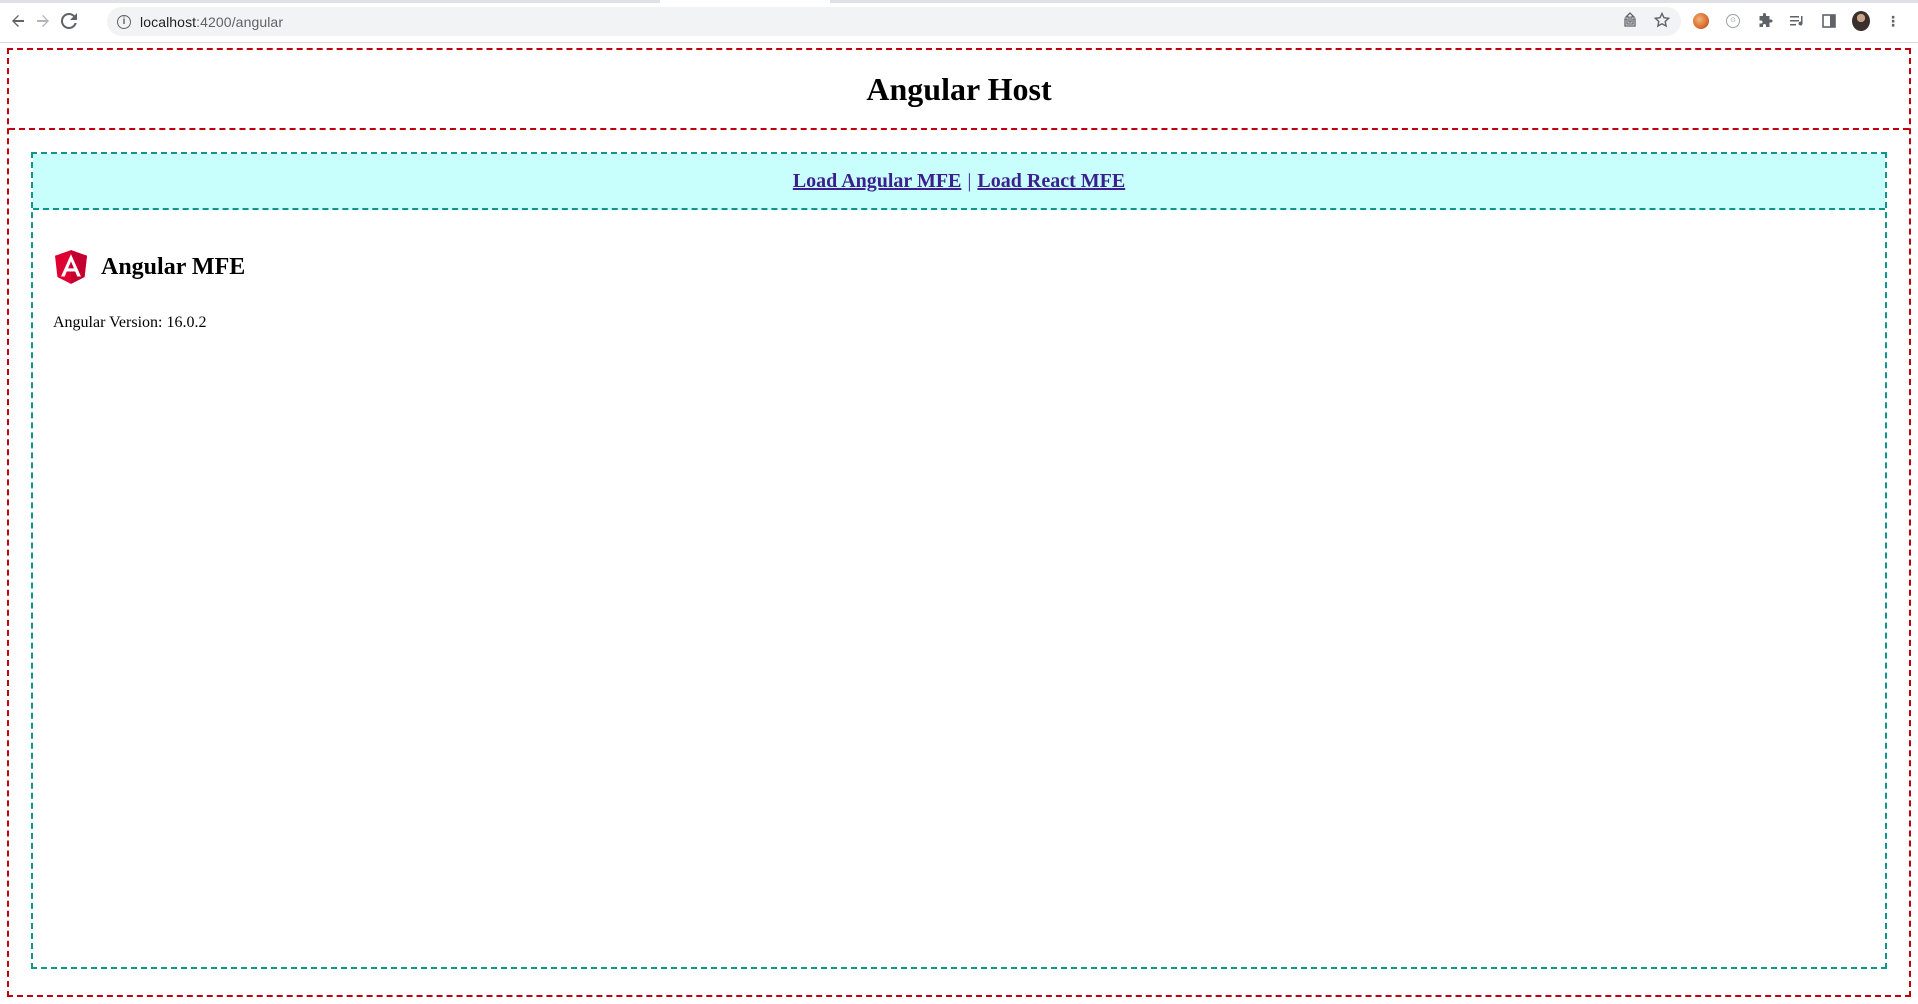 The image size is (1918, 1004). I want to click on load-react-mfe-link: Load React MFE, so click(1051, 181).